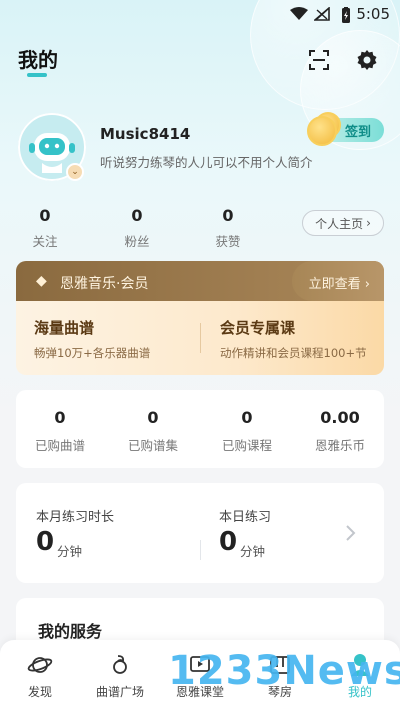  I want to click on month-practice-label: 本月练习时长, so click(75, 517).